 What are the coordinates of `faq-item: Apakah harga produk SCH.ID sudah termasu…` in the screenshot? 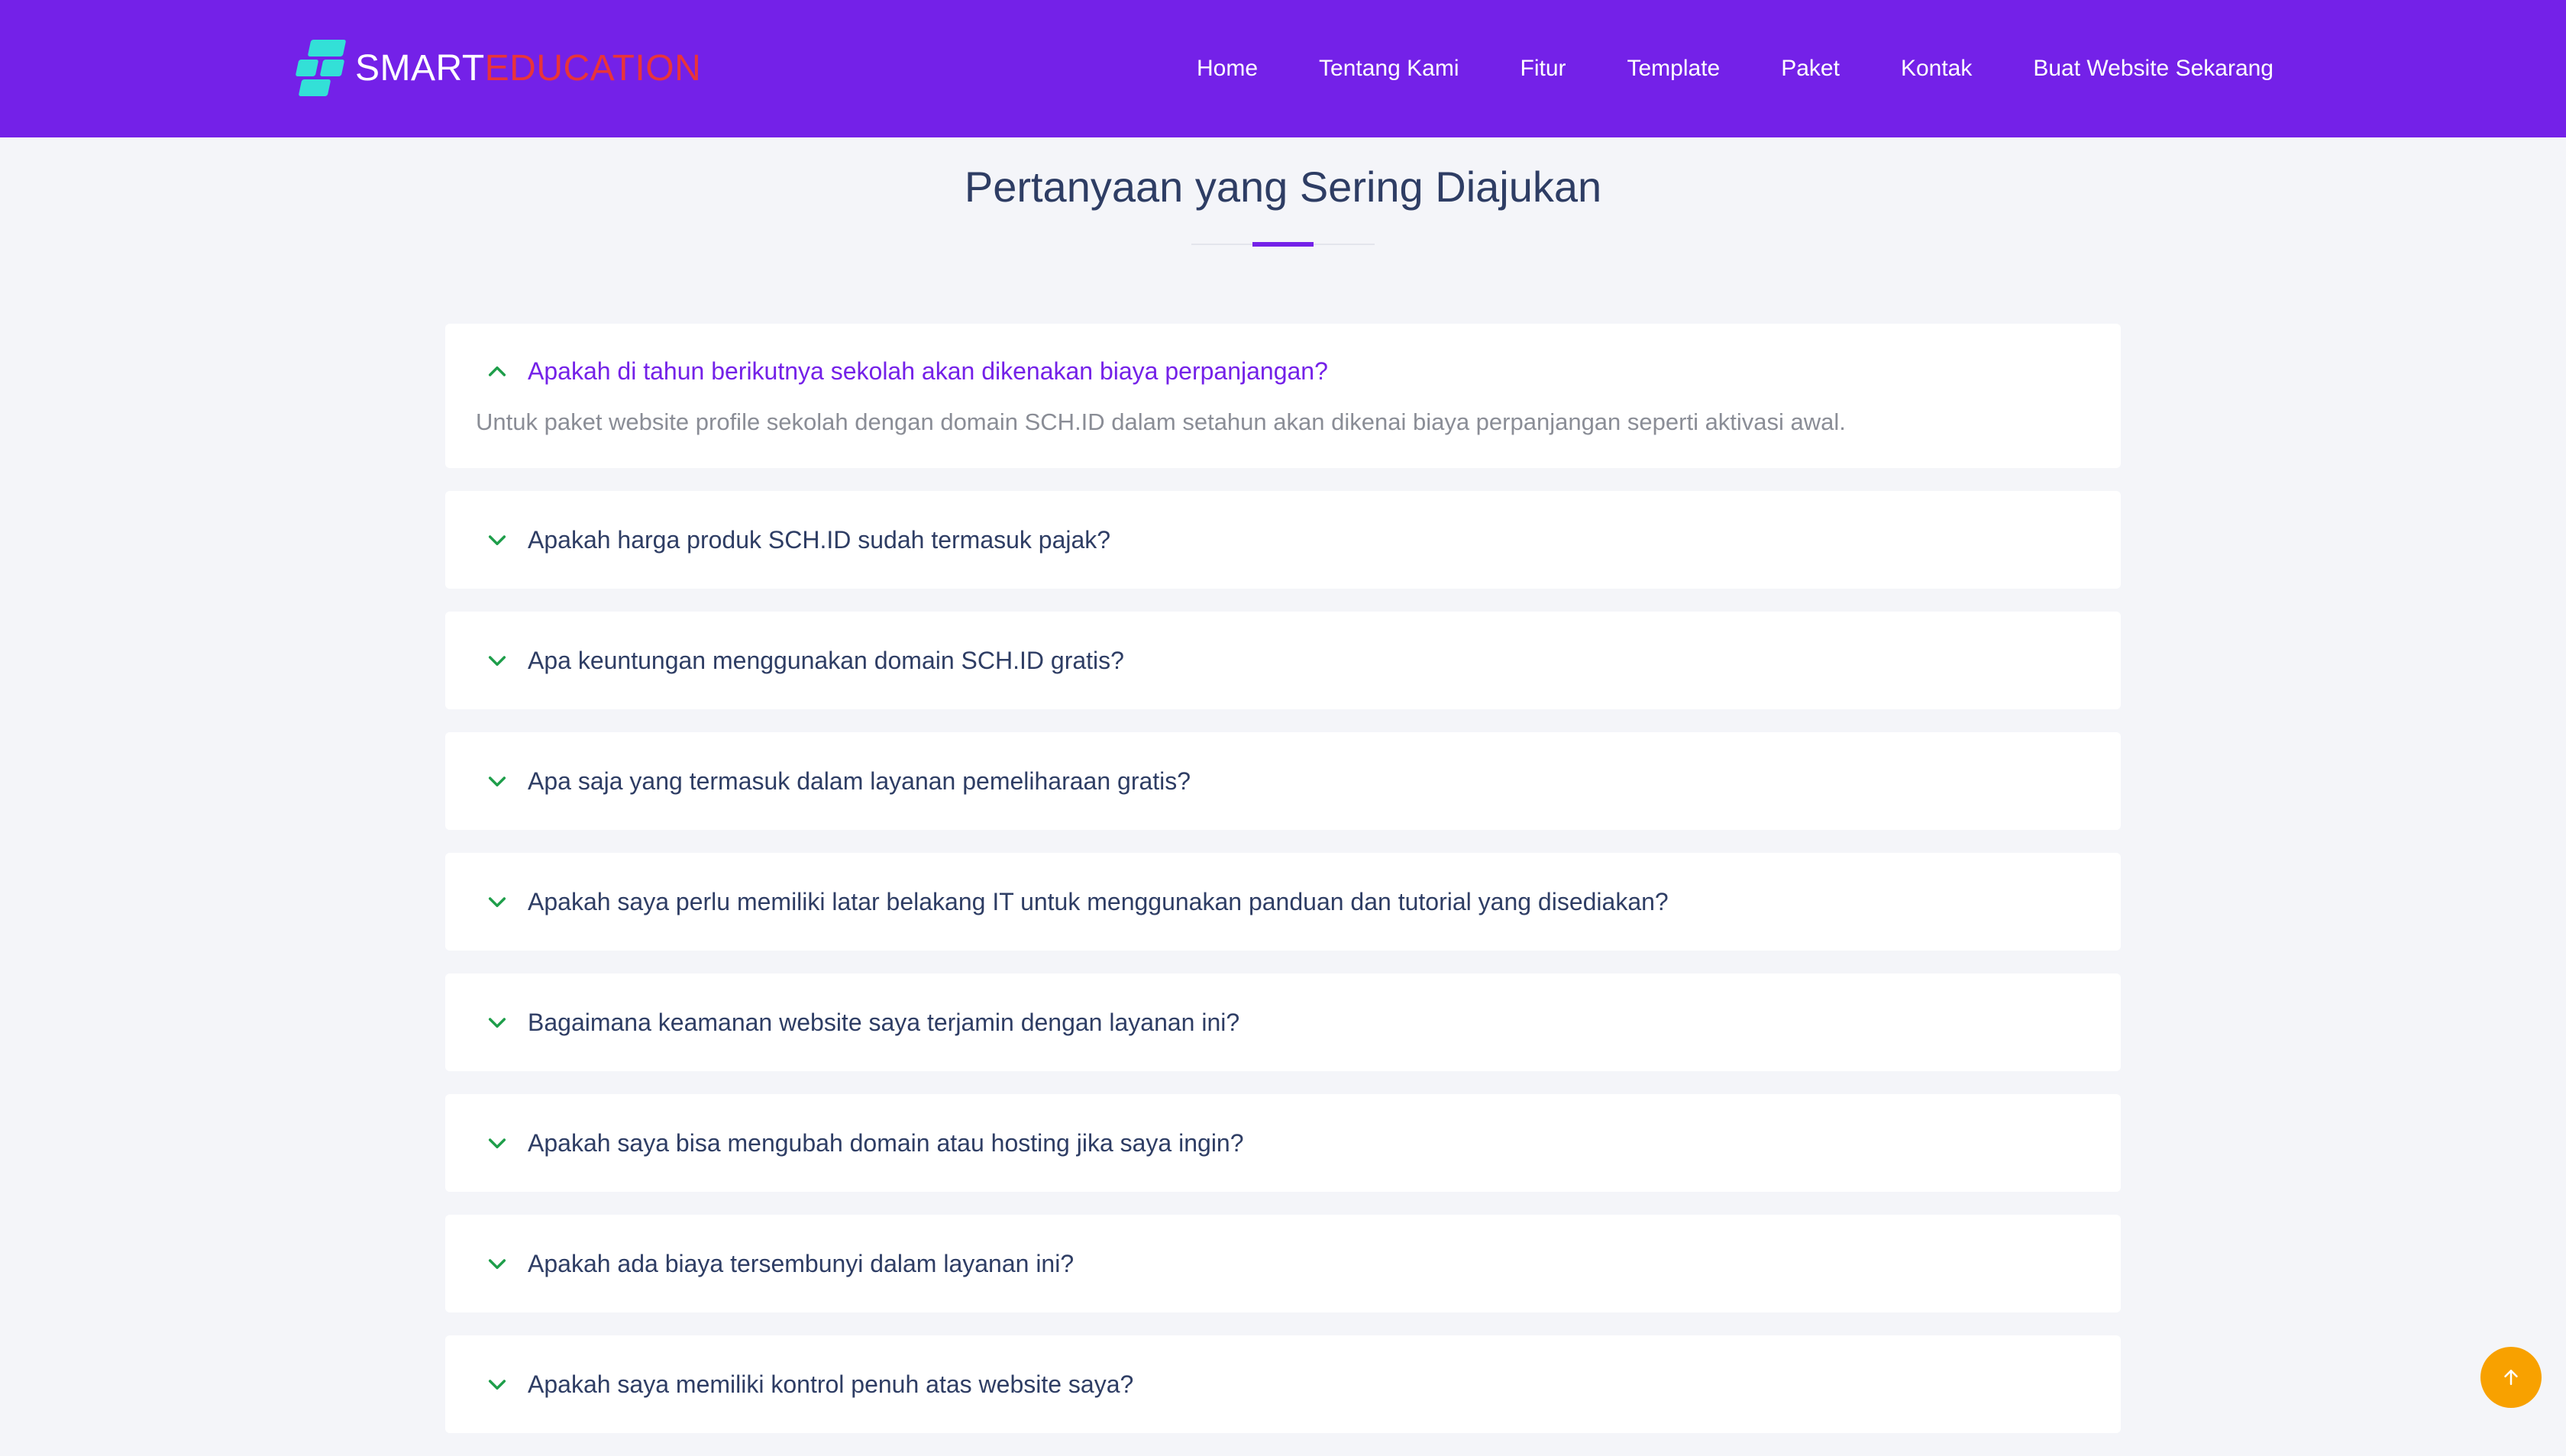 It's located at (1283, 540).